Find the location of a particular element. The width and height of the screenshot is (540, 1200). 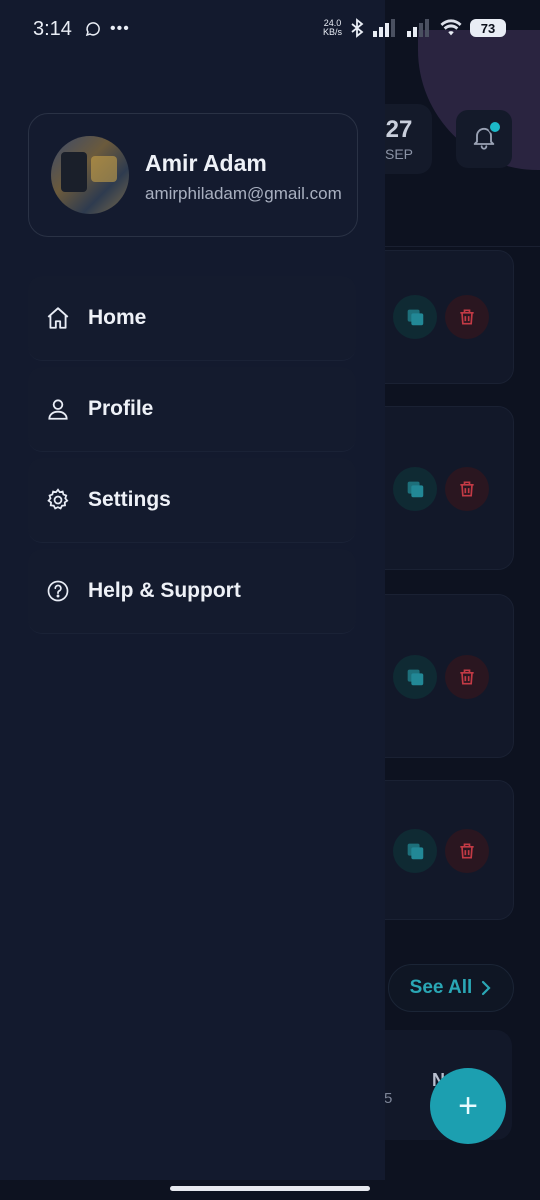

menu-label: Profile is located at coordinates (121, 408).